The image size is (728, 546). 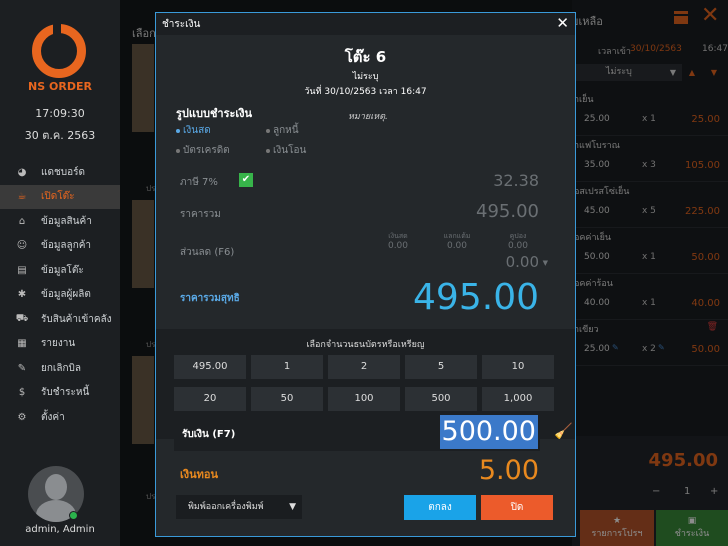 I want to click on sidebar-item-label: ข้อมูลลูกค้า, so click(x=66, y=246).